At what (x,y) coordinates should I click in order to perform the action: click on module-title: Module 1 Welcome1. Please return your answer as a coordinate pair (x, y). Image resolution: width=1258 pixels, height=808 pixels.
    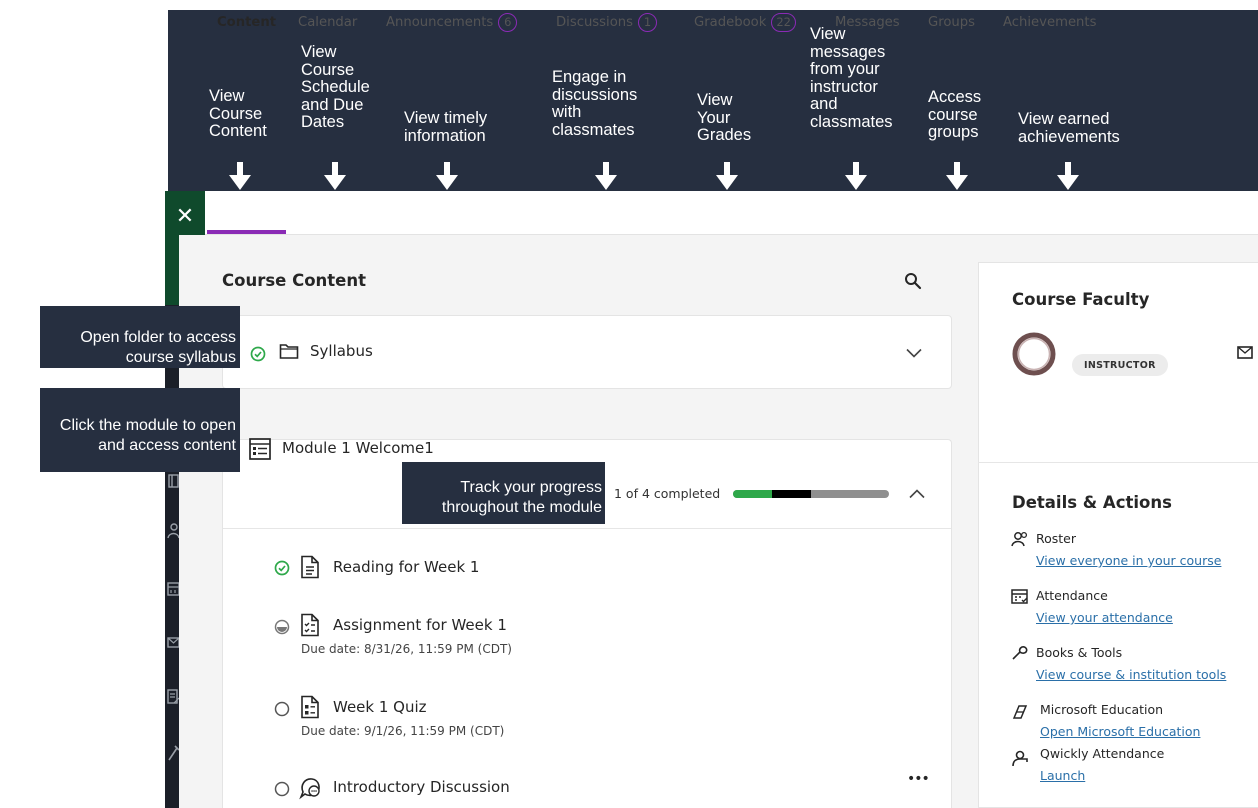
    Looking at the image, I should click on (358, 448).